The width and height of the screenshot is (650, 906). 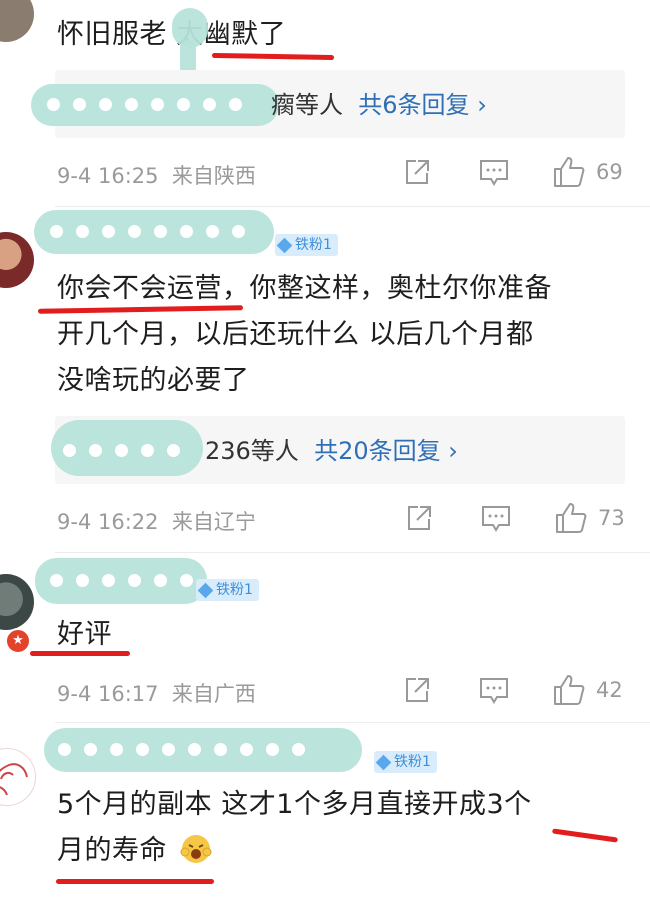 I want to click on comment-meta: 9-4 16:17 来自广西, so click(x=156, y=693).